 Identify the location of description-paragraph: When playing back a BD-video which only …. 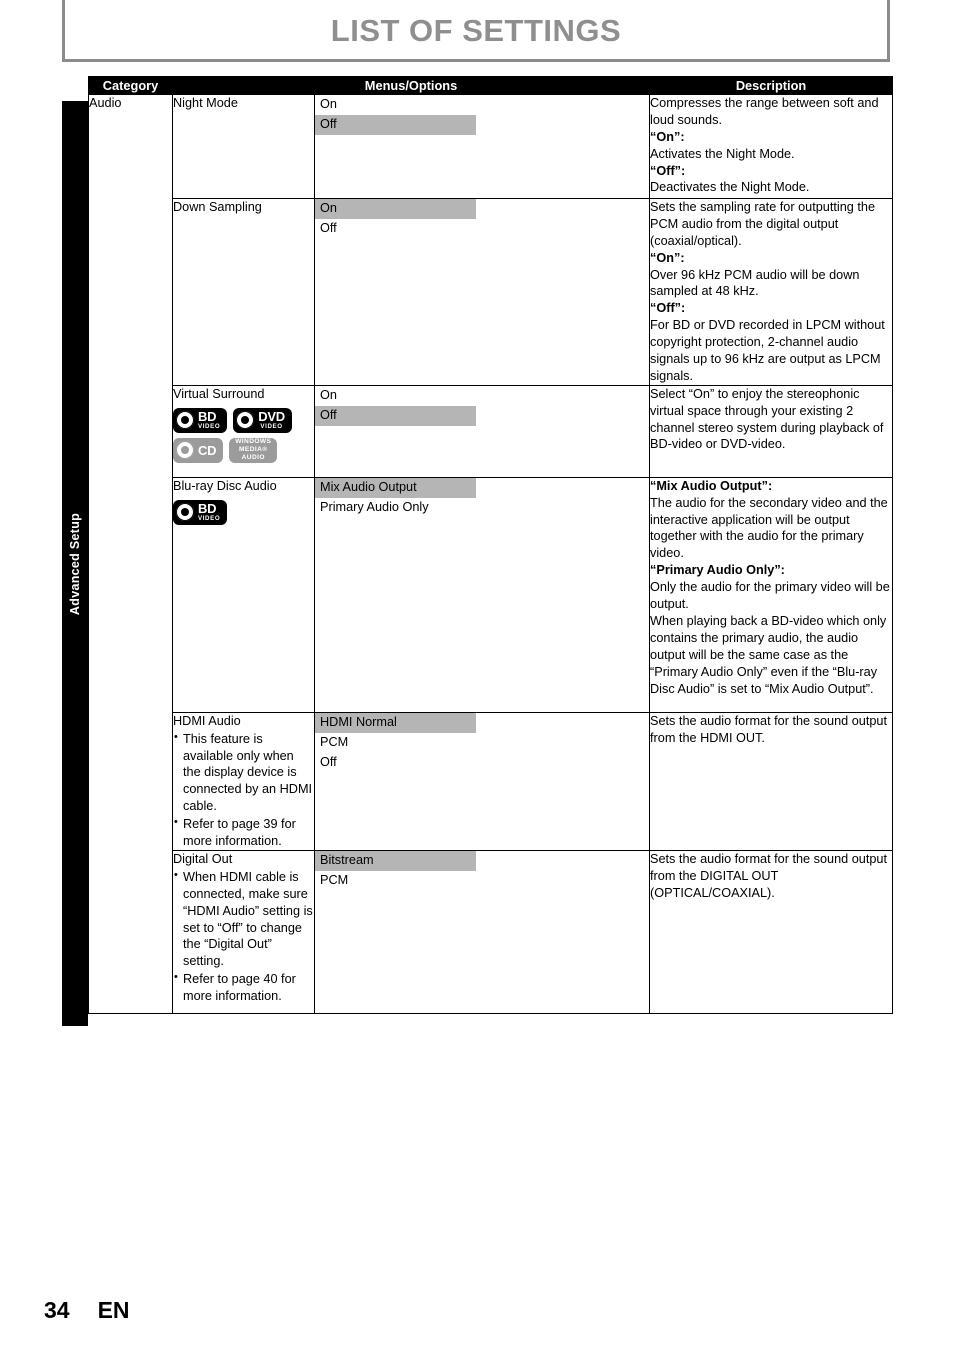
(768, 654).